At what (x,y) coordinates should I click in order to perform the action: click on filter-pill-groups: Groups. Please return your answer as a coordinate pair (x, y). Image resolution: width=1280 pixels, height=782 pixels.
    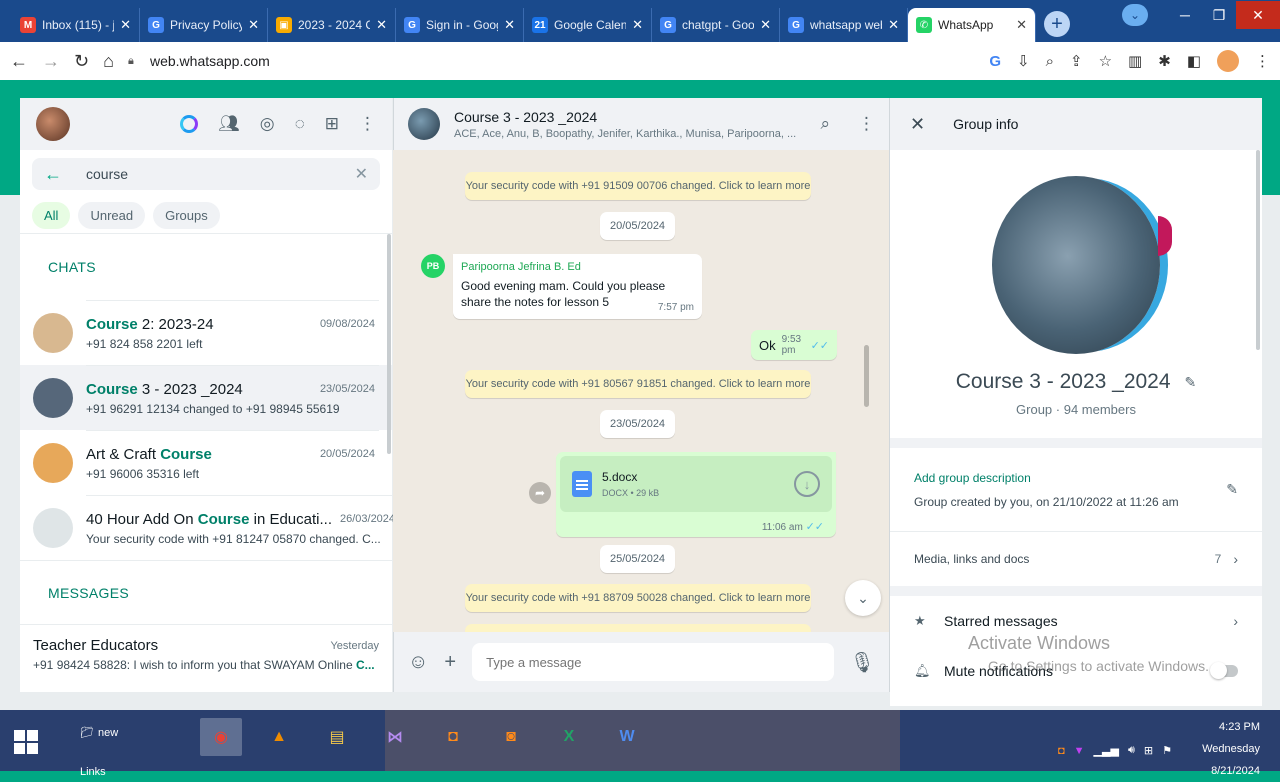
    Looking at the image, I should click on (186, 215).